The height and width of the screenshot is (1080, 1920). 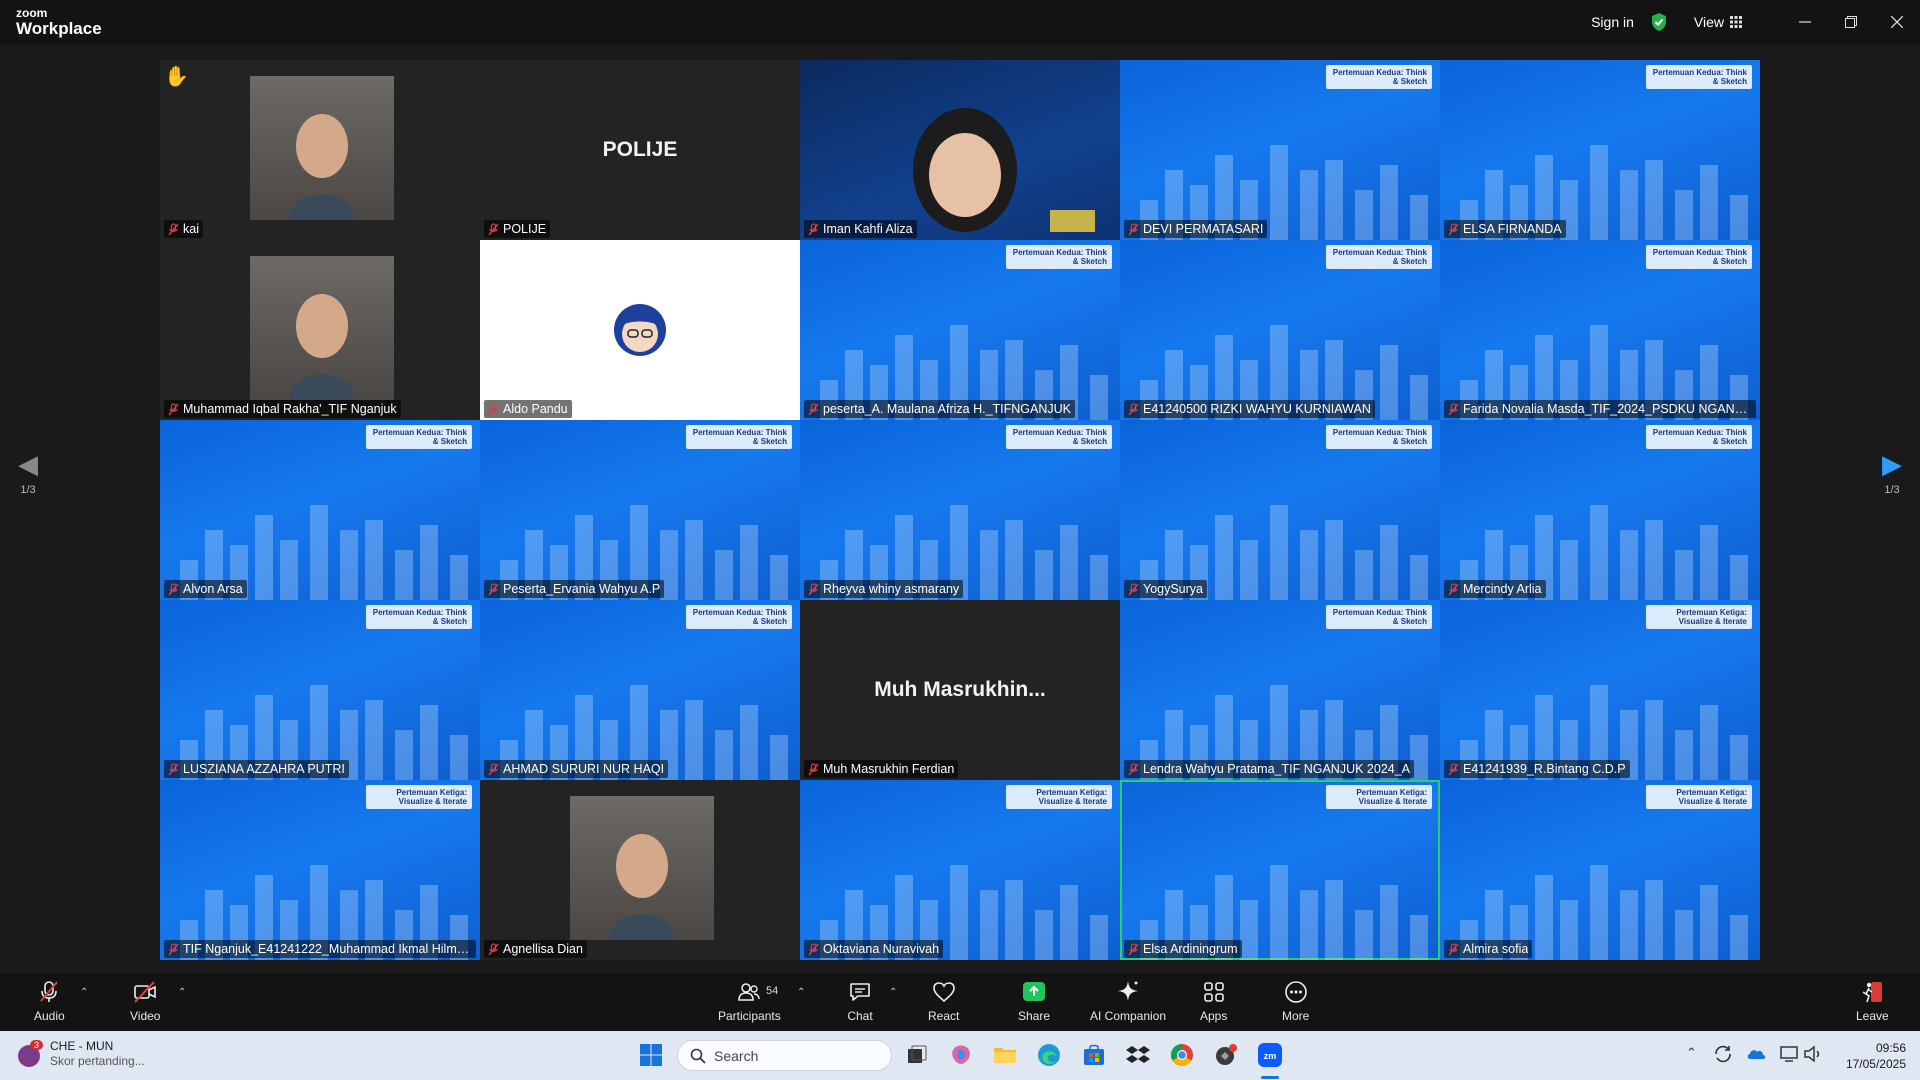 What do you see at coordinates (1813, 1054) in the screenshot?
I see `volume-icon` at bounding box center [1813, 1054].